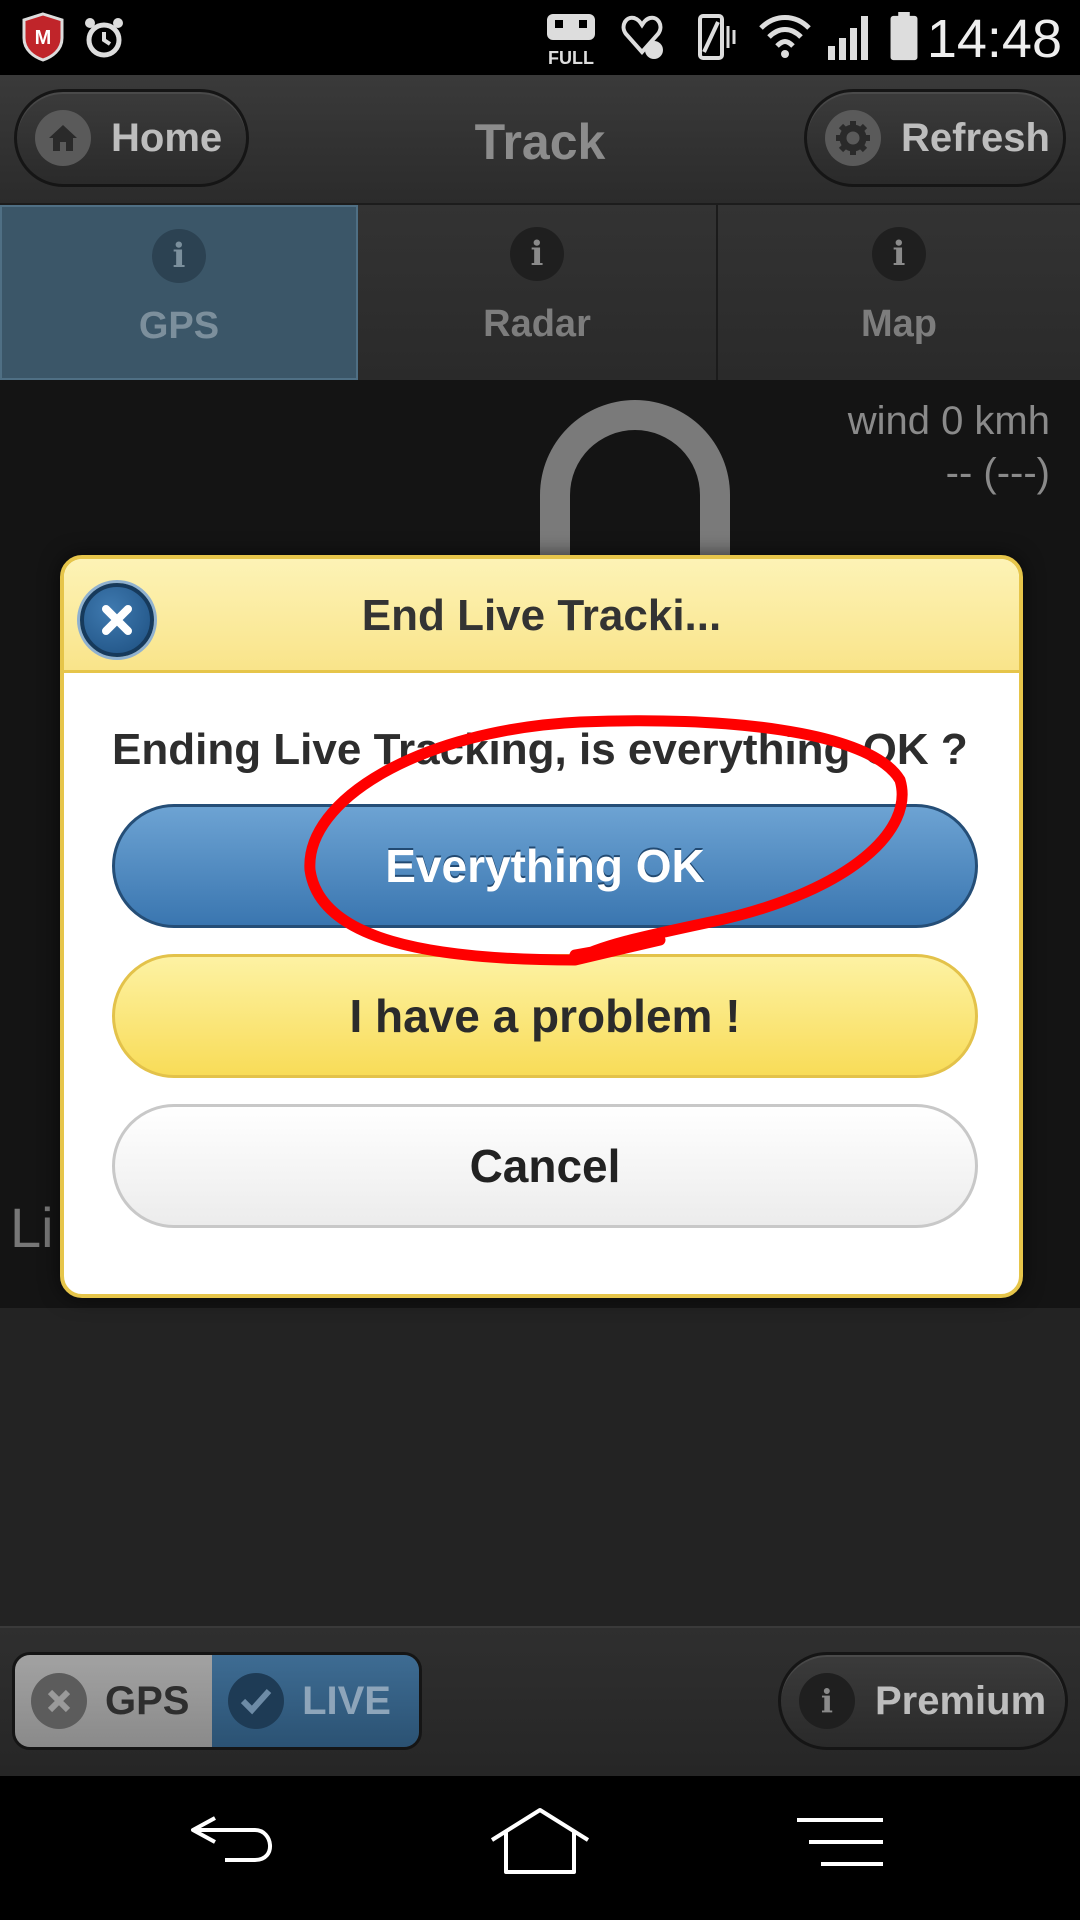 The image size is (1080, 1920). I want to click on status-clock: 14:48, so click(994, 39).